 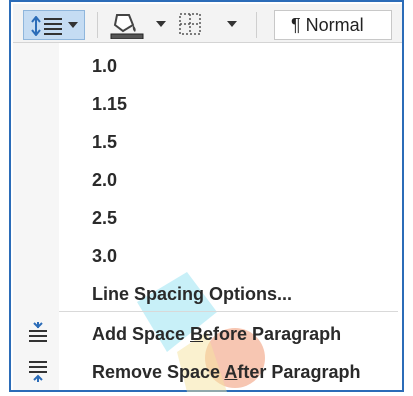 I want to click on spacing-option-3-0: 3.0, so click(x=207, y=256).